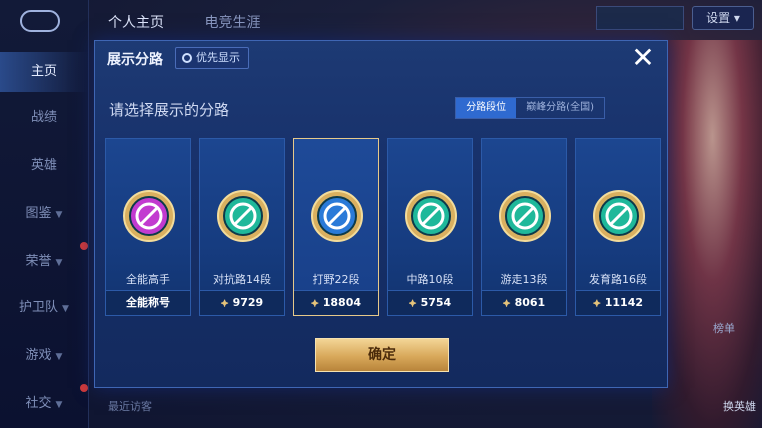 The height and width of the screenshot is (428, 762). I want to click on sword-icon, so click(243, 216).